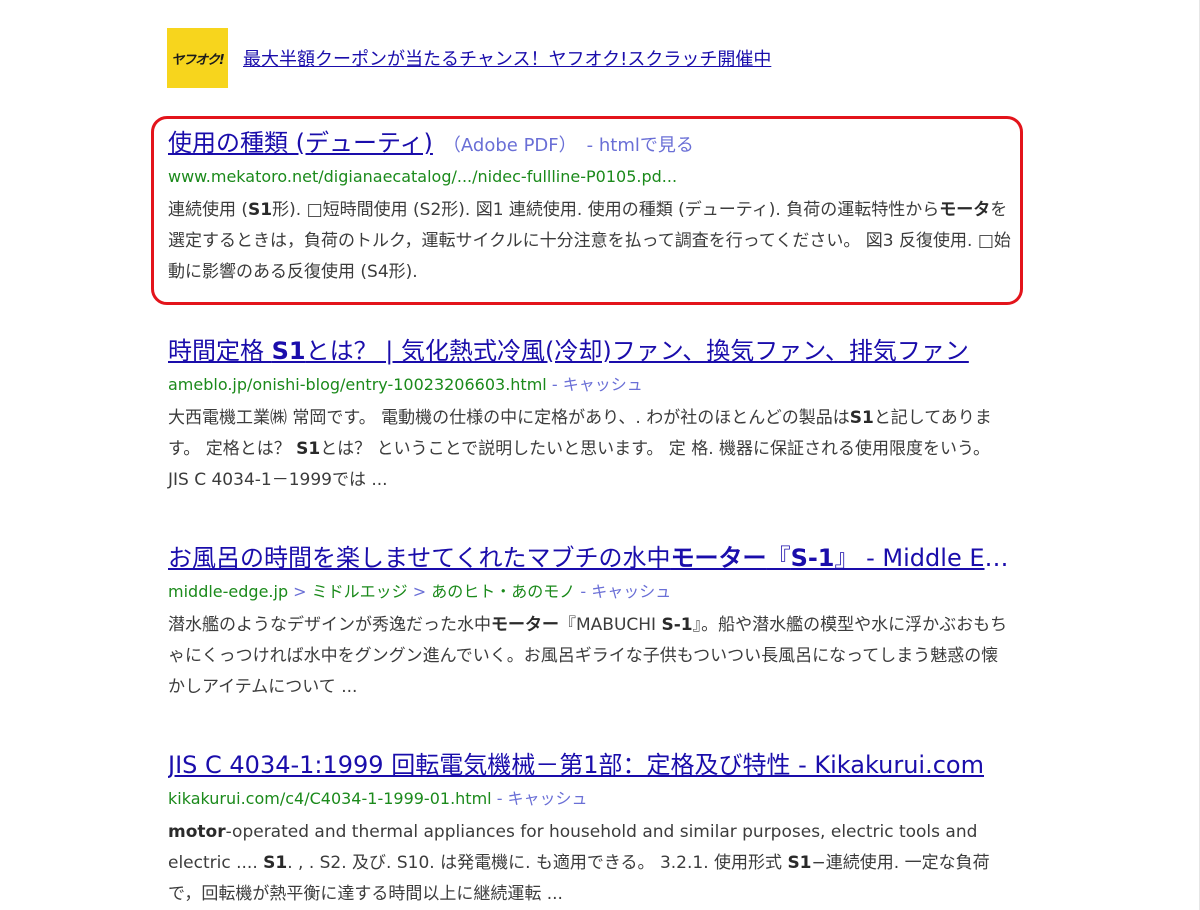 This screenshot has height=910, width=1200. Describe the element at coordinates (923, 558) in the screenshot. I see `text-segment: 』 - Middle Edge` at that location.